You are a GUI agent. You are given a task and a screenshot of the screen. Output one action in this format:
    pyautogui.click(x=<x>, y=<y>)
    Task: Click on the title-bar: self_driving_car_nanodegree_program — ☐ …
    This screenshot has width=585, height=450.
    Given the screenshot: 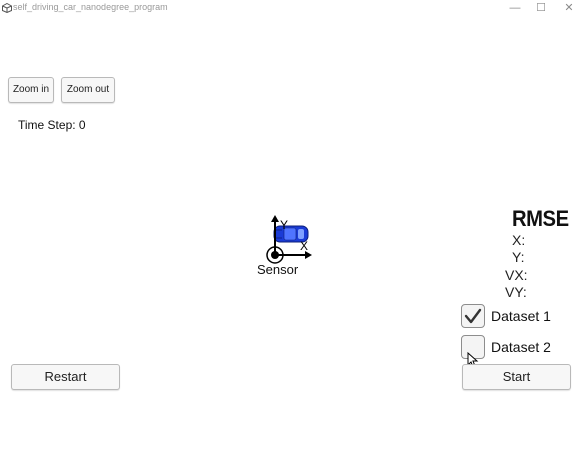 What is the action you would take?
    pyautogui.click(x=292, y=8)
    